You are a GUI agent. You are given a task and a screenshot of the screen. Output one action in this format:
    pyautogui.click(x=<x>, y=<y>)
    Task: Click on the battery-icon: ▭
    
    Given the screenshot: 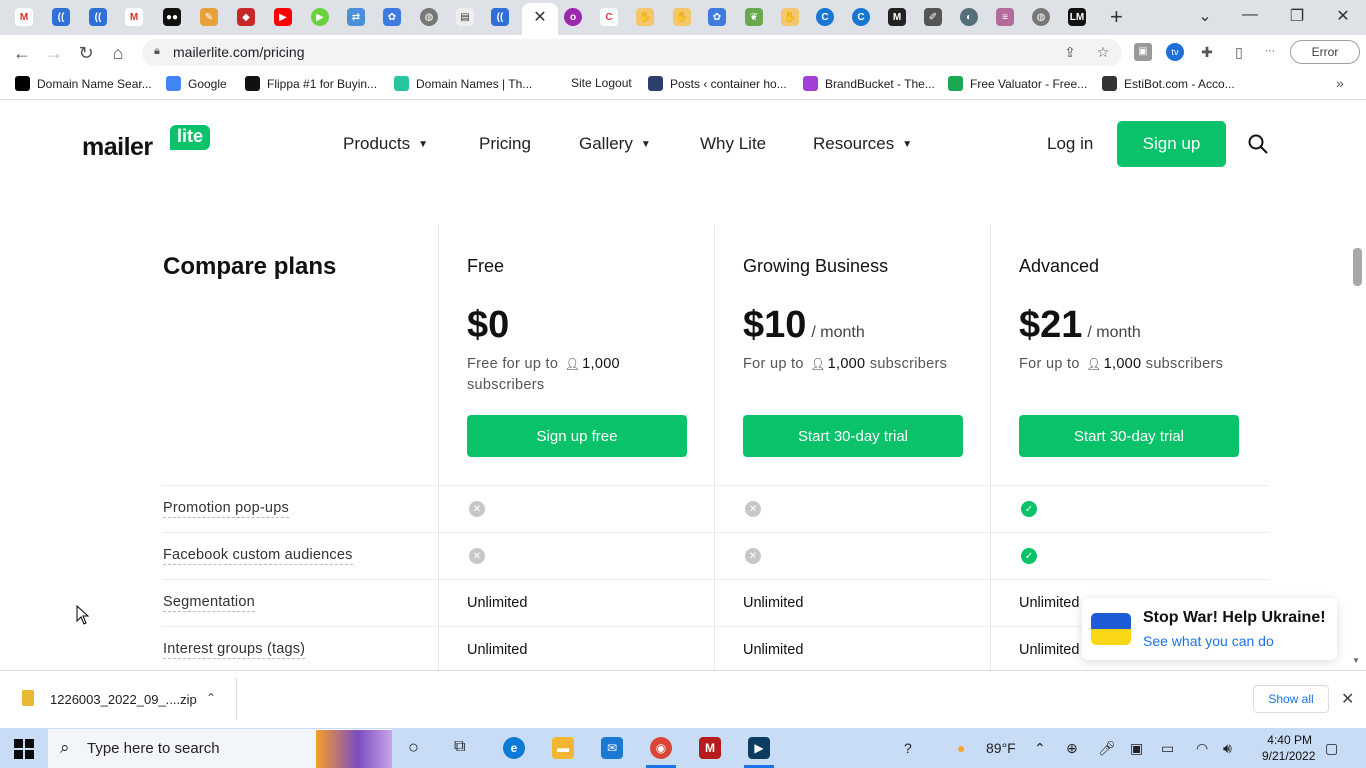 What is the action you would take?
    pyautogui.click(x=1167, y=748)
    